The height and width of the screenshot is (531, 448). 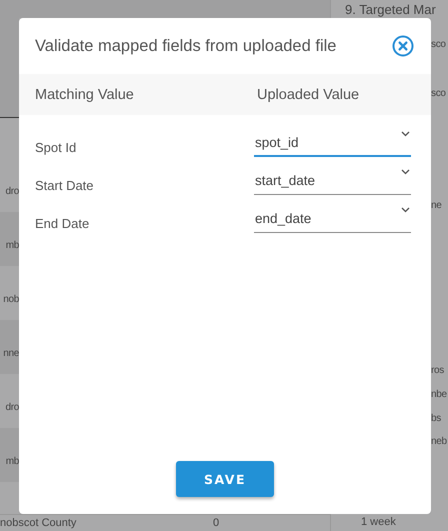 What do you see at coordinates (11, 354) in the screenshot?
I see `table-cell: nne` at bounding box center [11, 354].